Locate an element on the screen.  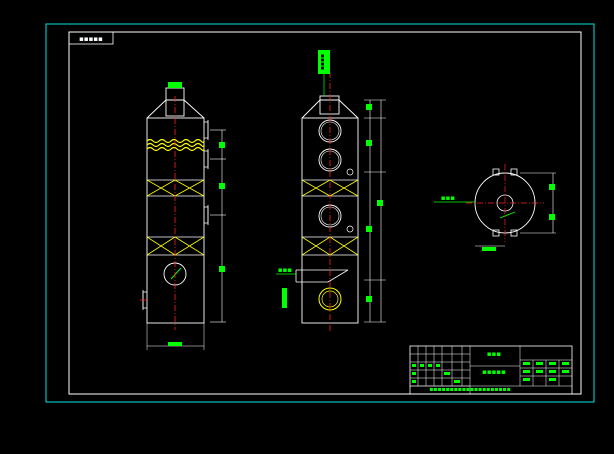
title-block-drawing-no: ▪▪▪▪▪▪▪▪▪▪▪▪▪▪▪▪▪▪▪▪ is located at coordinates (469, 389).